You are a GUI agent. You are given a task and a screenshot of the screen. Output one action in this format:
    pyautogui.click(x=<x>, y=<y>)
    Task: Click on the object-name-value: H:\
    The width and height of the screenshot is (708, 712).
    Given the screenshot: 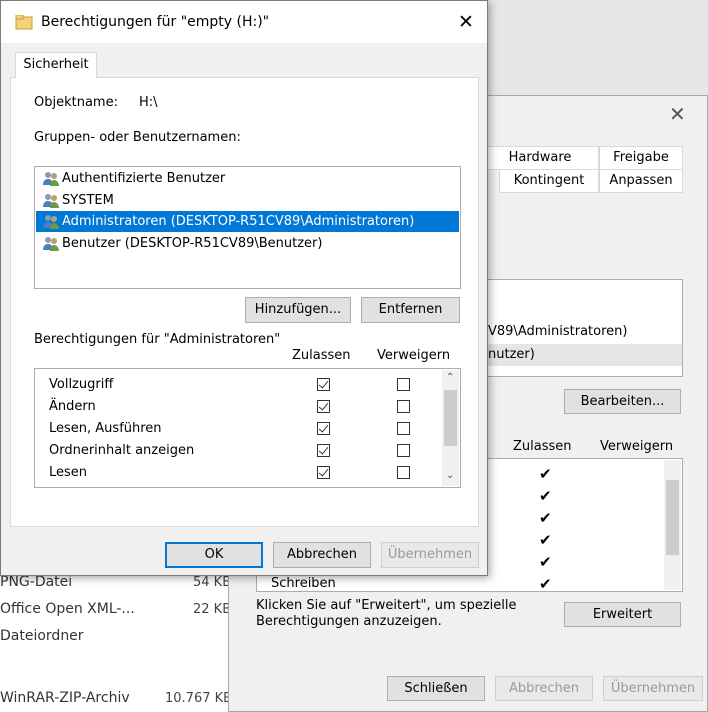 What is the action you would take?
    pyautogui.click(x=148, y=102)
    